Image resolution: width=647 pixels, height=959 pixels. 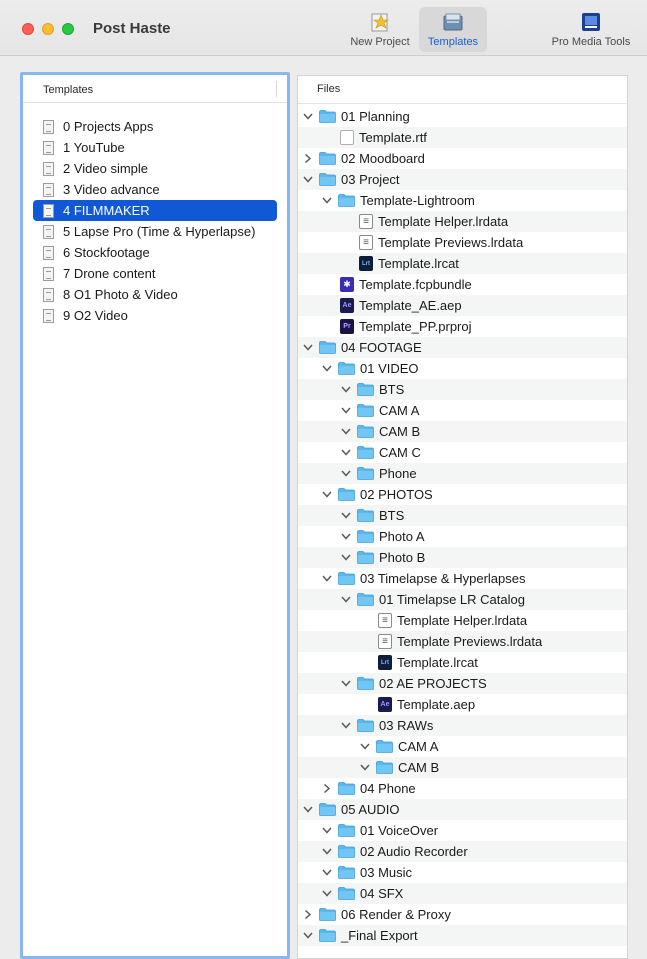 I want to click on folder-row: 03 RAWs, so click(x=462, y=725).